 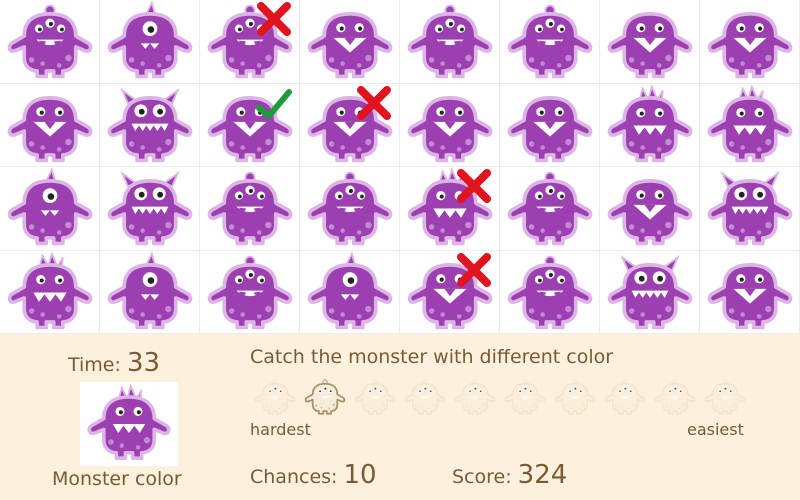 I want to click on score-label-text: Score:, so click(x=482, y=477).